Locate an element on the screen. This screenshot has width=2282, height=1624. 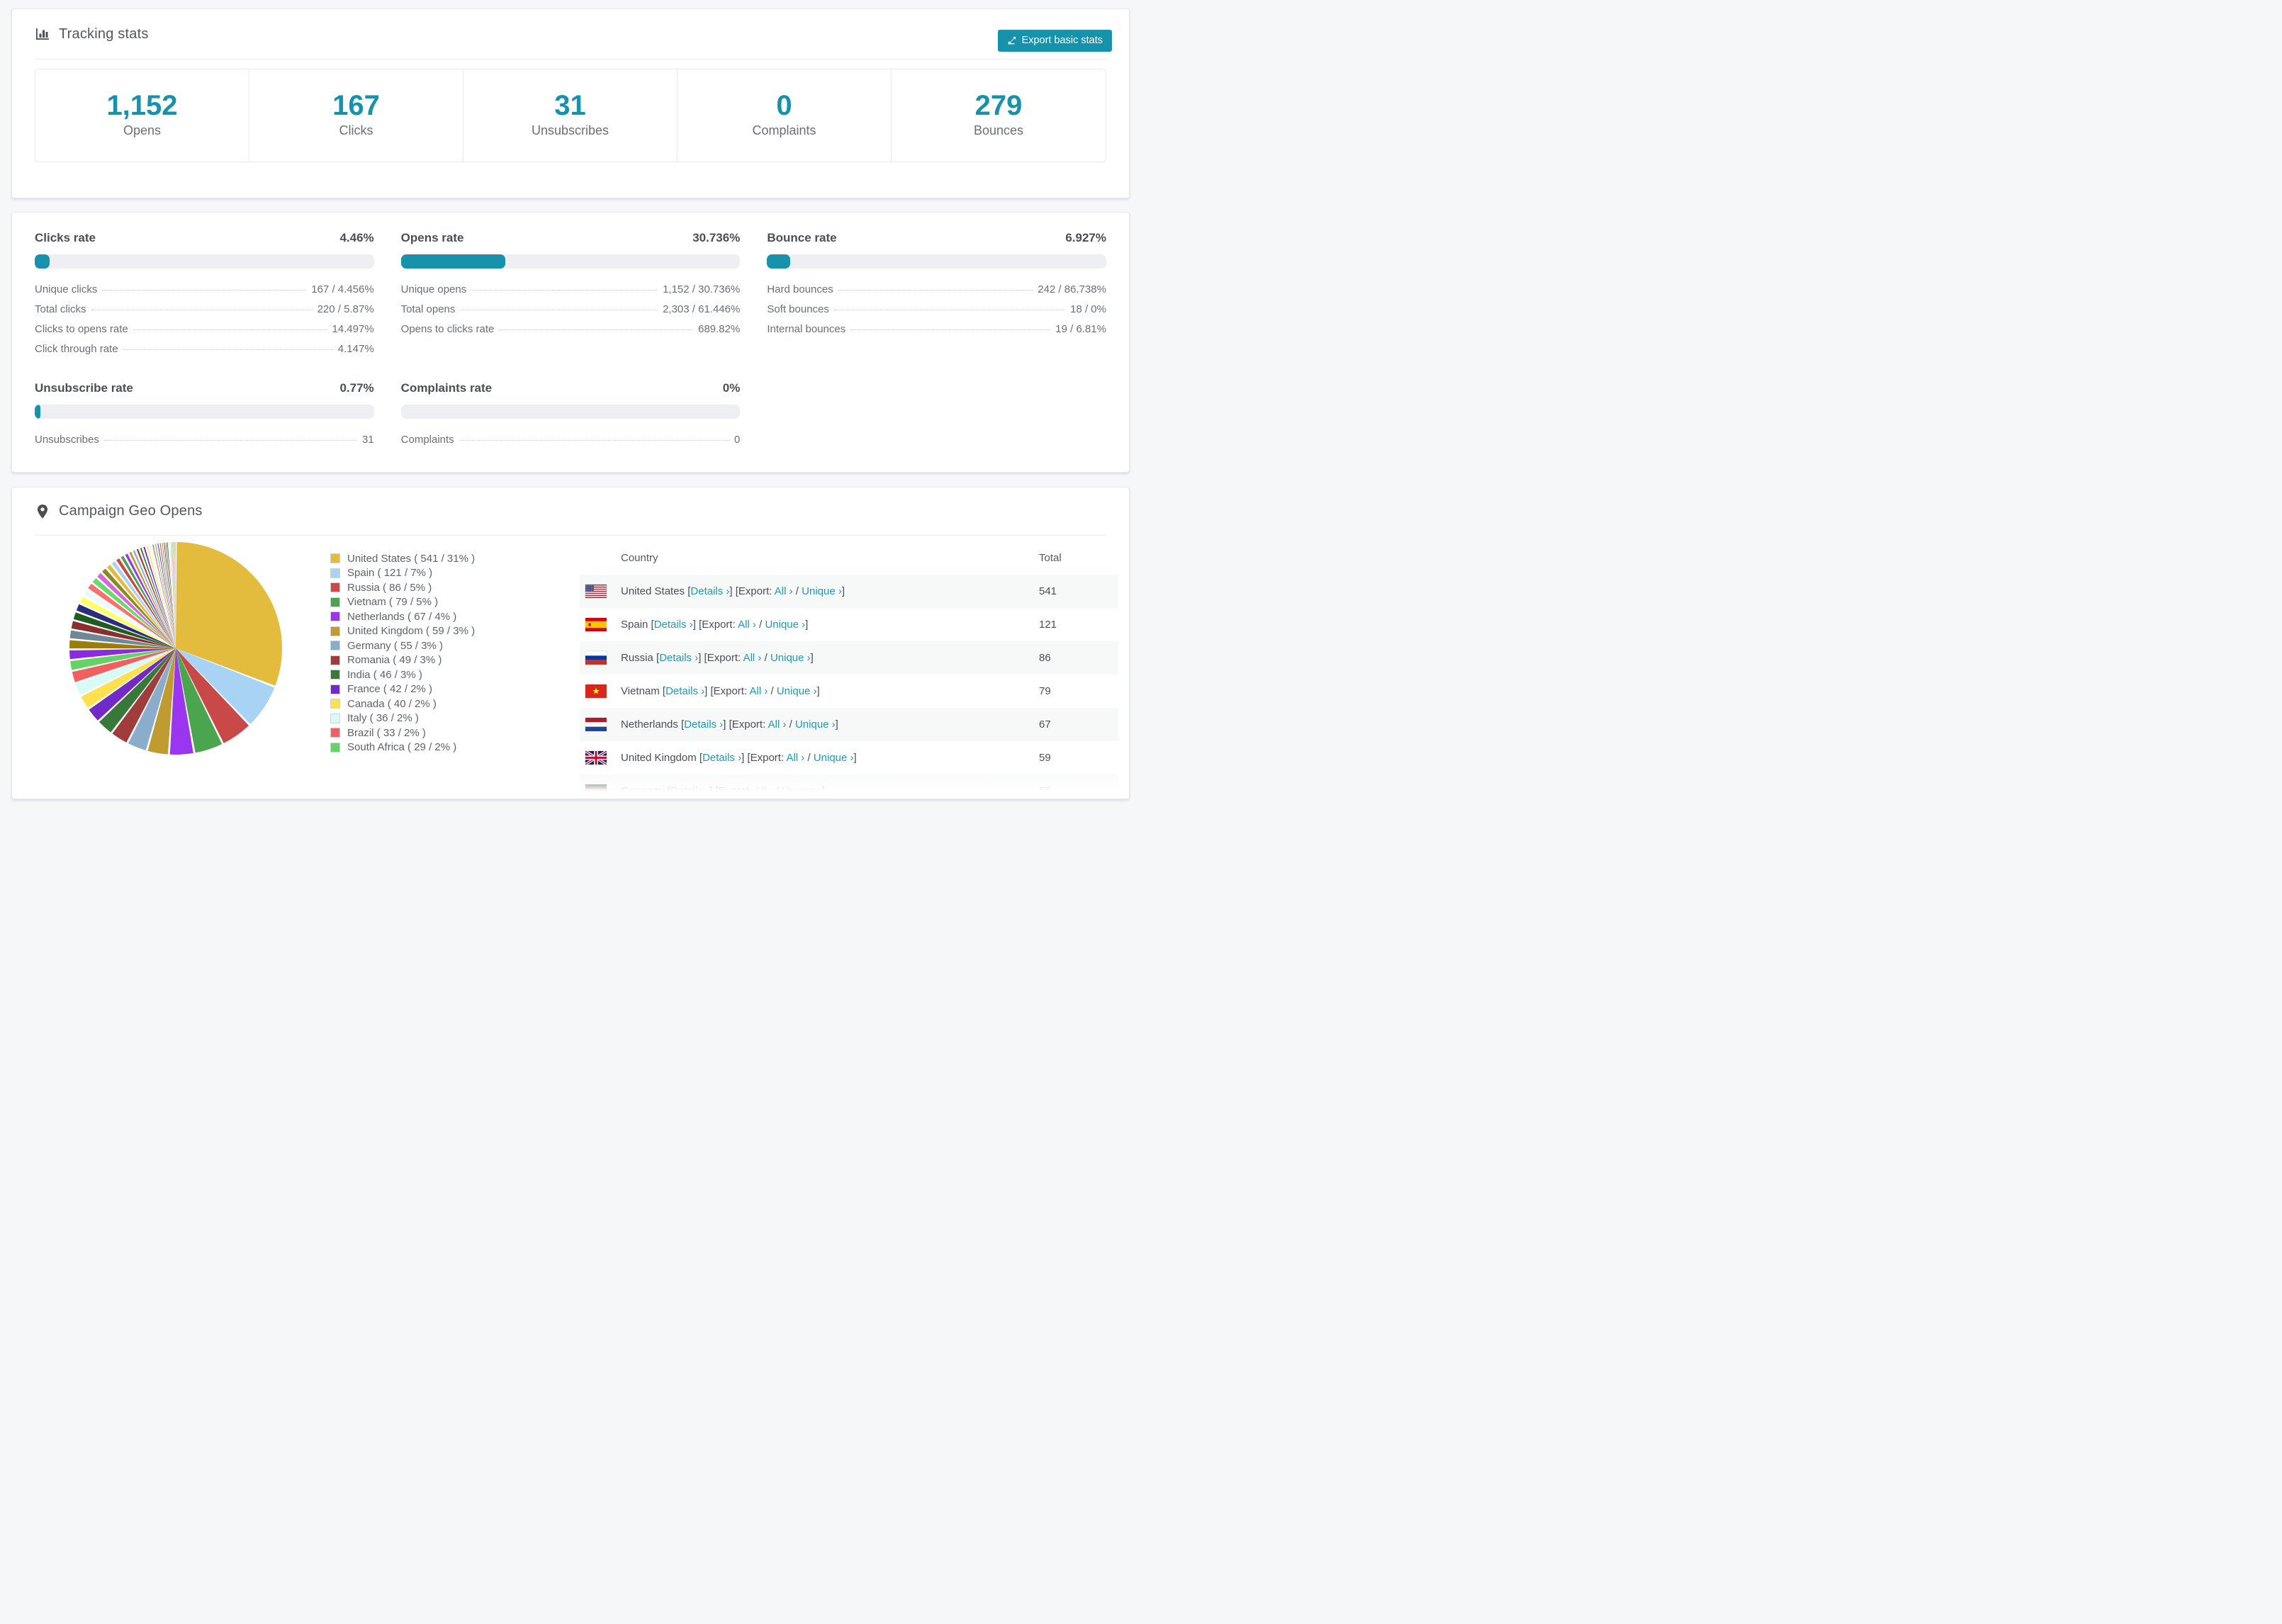
legend-item-india: India ( 46 / 3% ) is located at coordinates (402, 675).